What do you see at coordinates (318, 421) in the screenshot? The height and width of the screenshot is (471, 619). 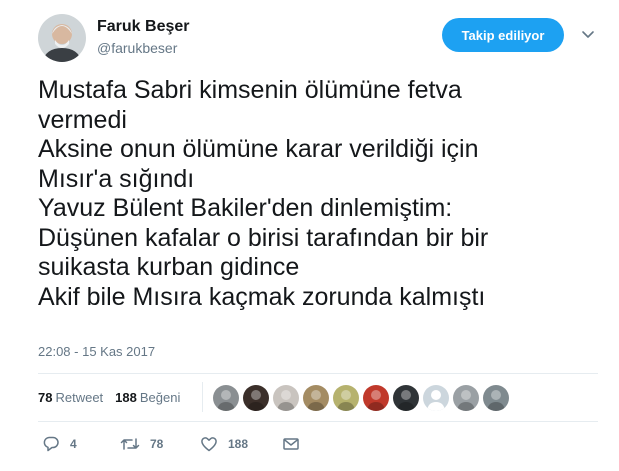 I see `divider` at bounding box center [318, 421].